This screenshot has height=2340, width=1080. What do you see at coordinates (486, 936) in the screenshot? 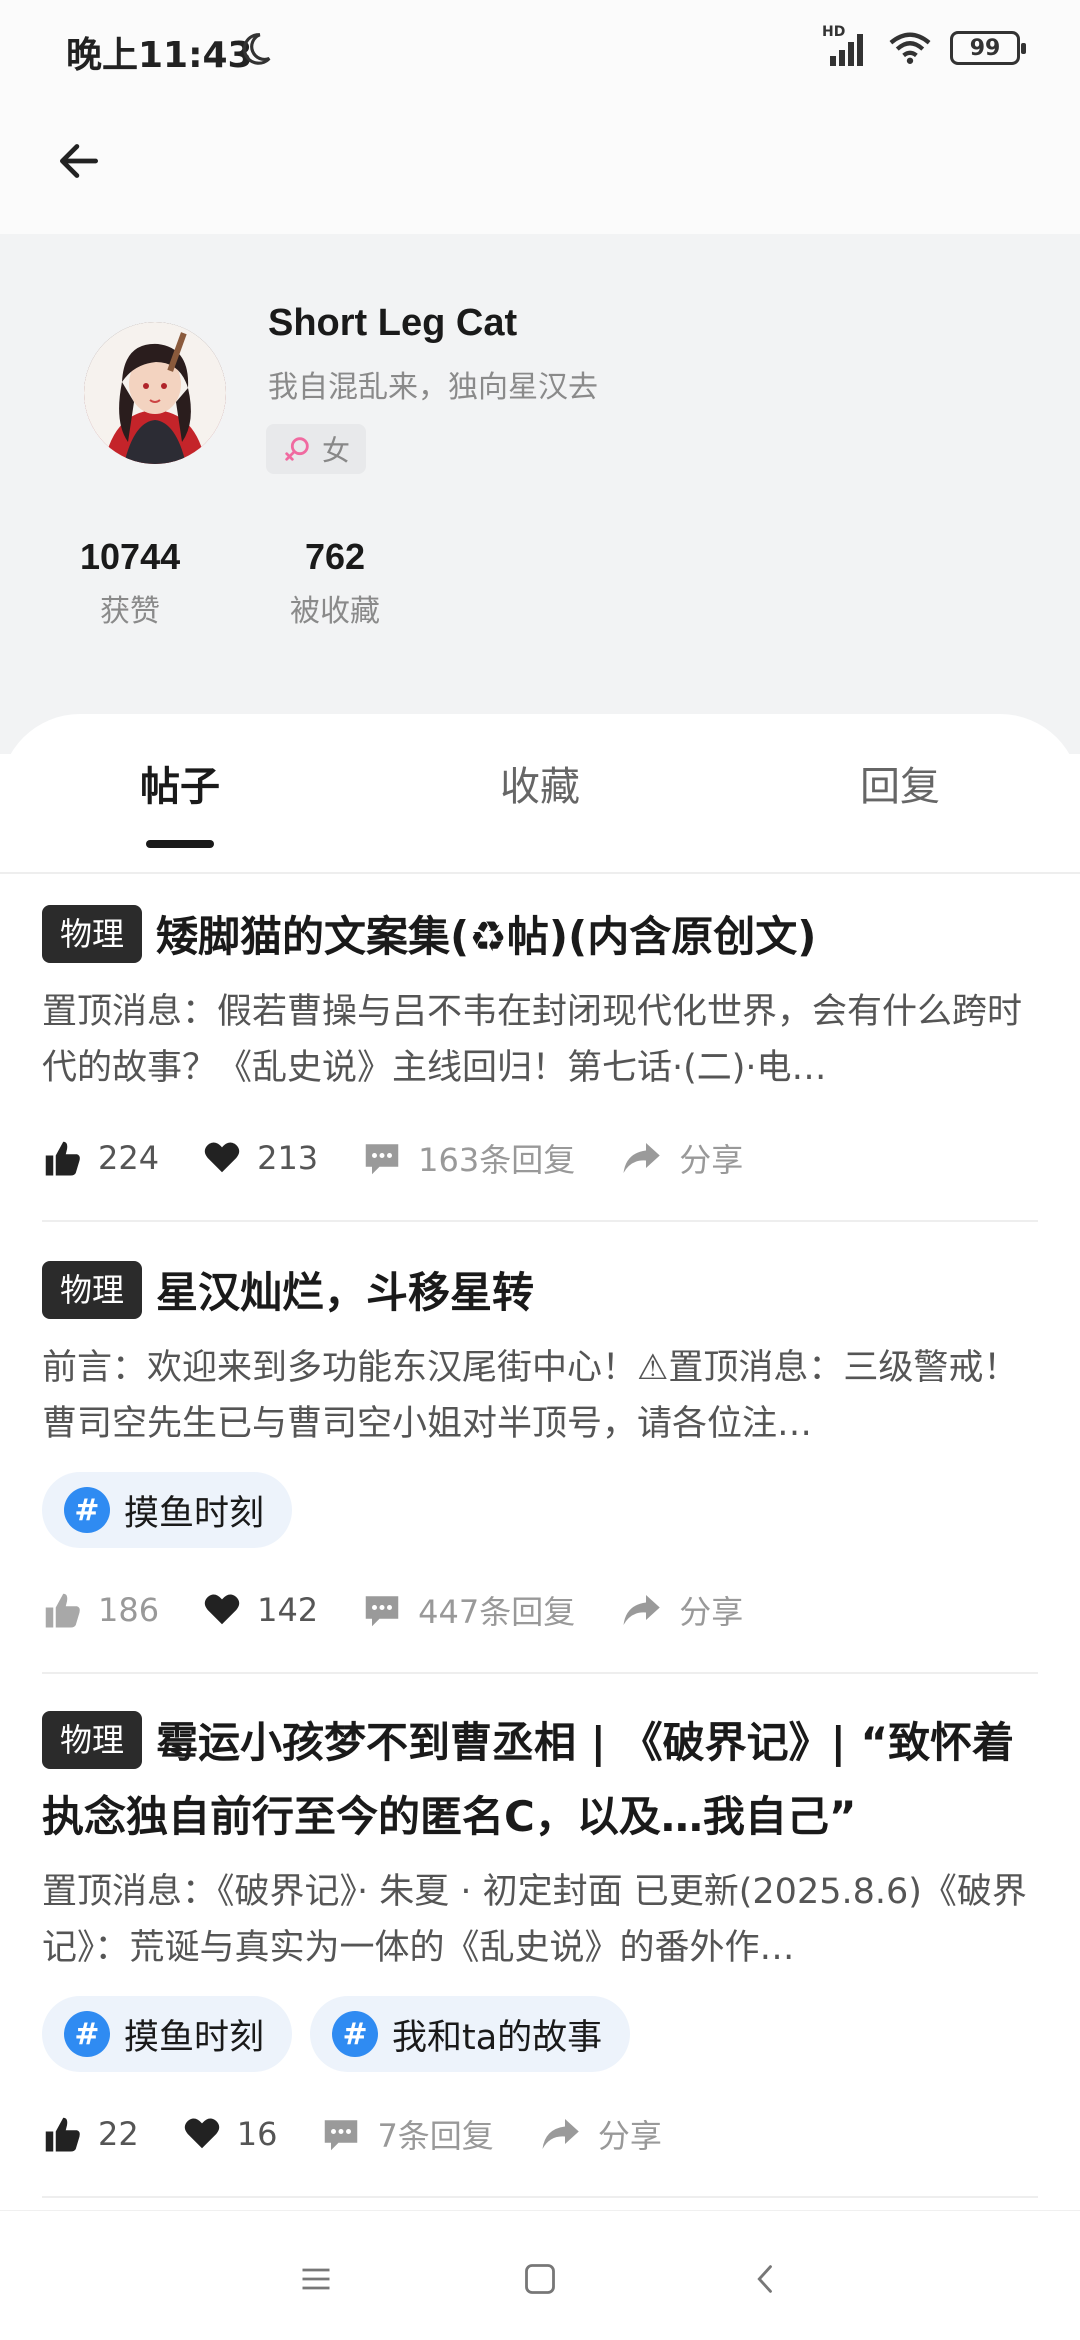
I see `post-title: 矮脚猫的文案集(♻帖)(内含原创文)` at bounding box center [486, 936].